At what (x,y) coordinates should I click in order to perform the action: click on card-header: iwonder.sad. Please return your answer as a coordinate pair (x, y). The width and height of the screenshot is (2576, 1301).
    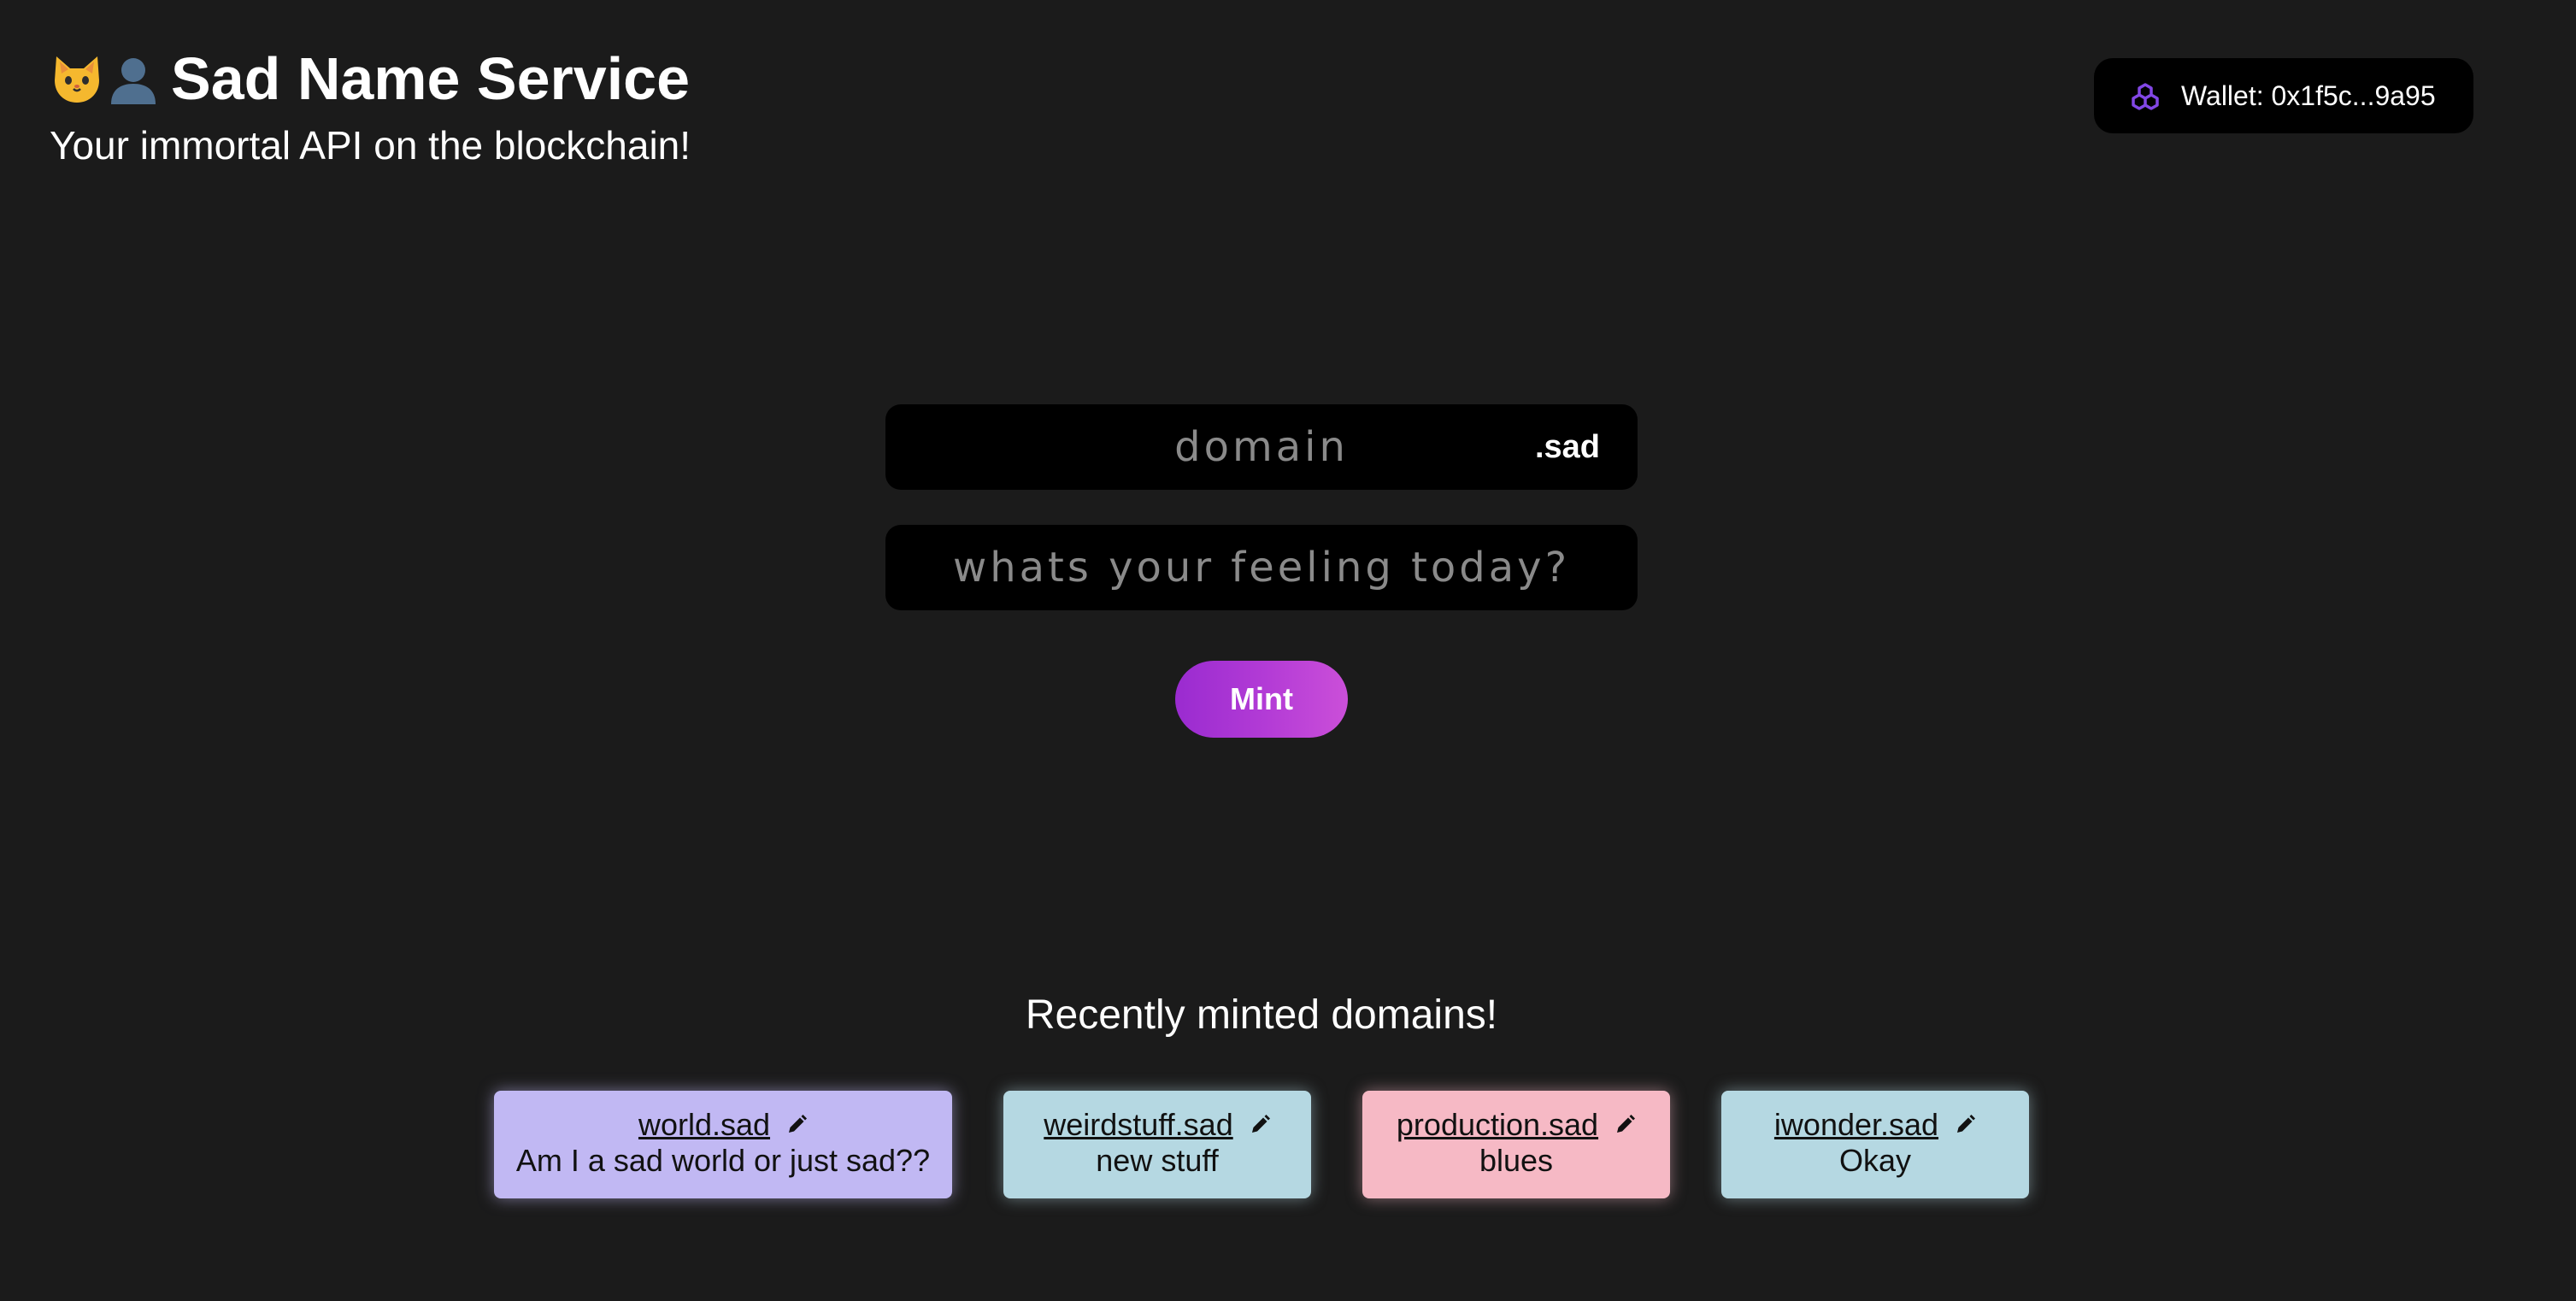
    Looking at the image, I should click on (1875, 1125).